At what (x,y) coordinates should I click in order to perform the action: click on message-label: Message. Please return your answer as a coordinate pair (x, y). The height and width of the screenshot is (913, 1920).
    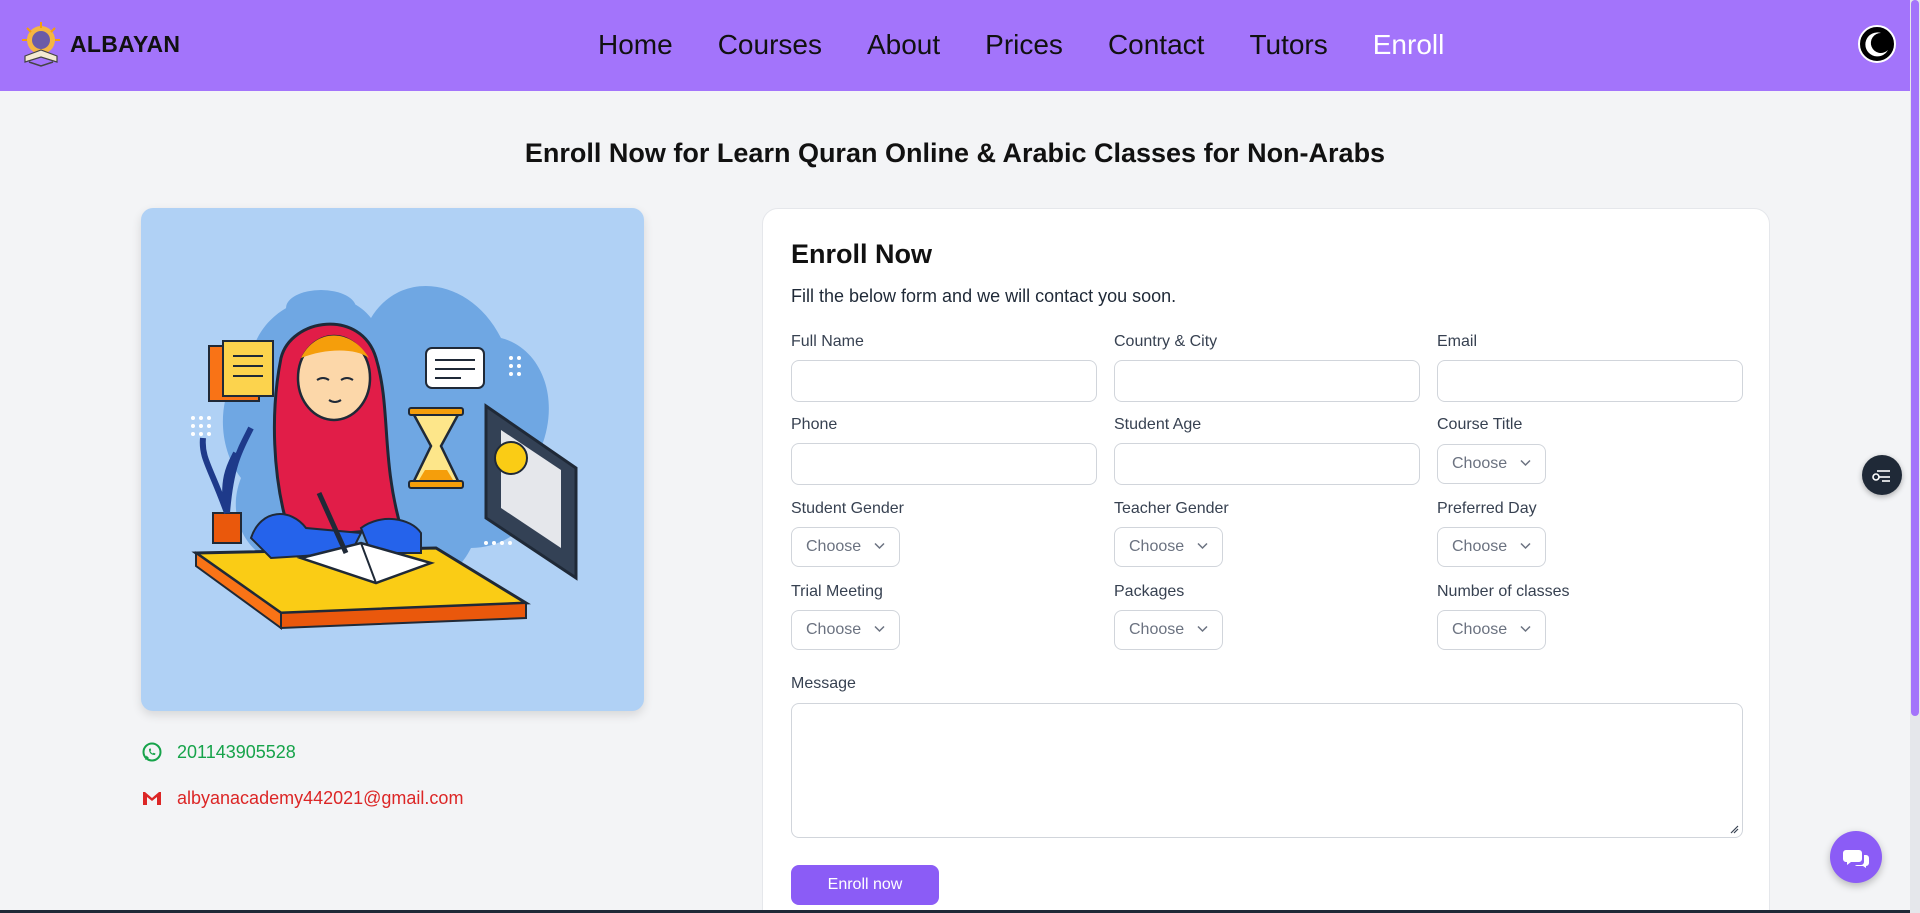
    Looking at the image, I should click on (823, 683).